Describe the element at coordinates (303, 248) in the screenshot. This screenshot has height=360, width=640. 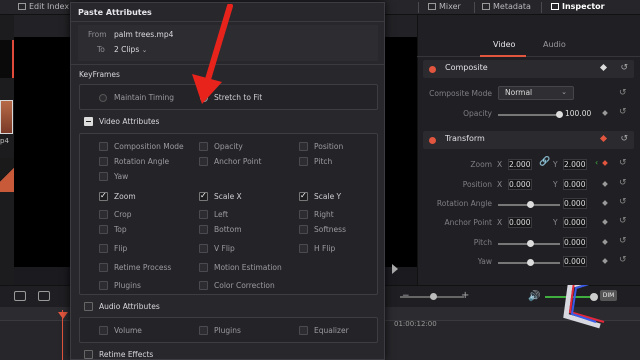
I see `h-flip-checkbox` at that location.